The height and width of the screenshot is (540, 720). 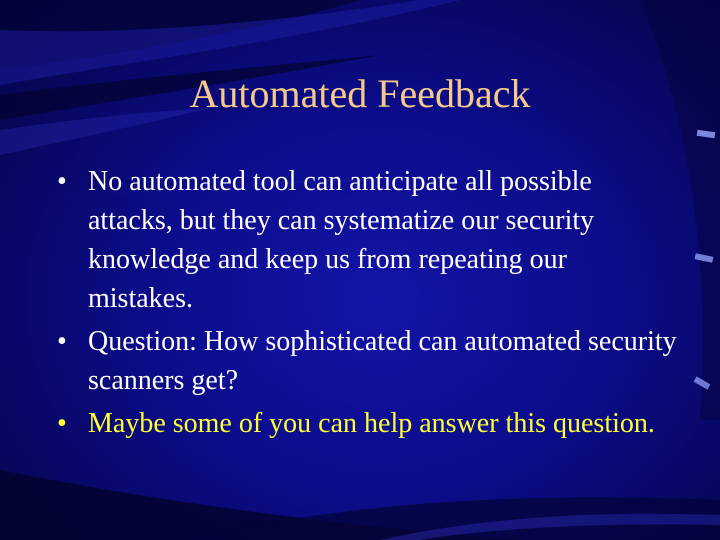 I want to click on slide-title: Automated Feedback, so click(x=360, y=93).